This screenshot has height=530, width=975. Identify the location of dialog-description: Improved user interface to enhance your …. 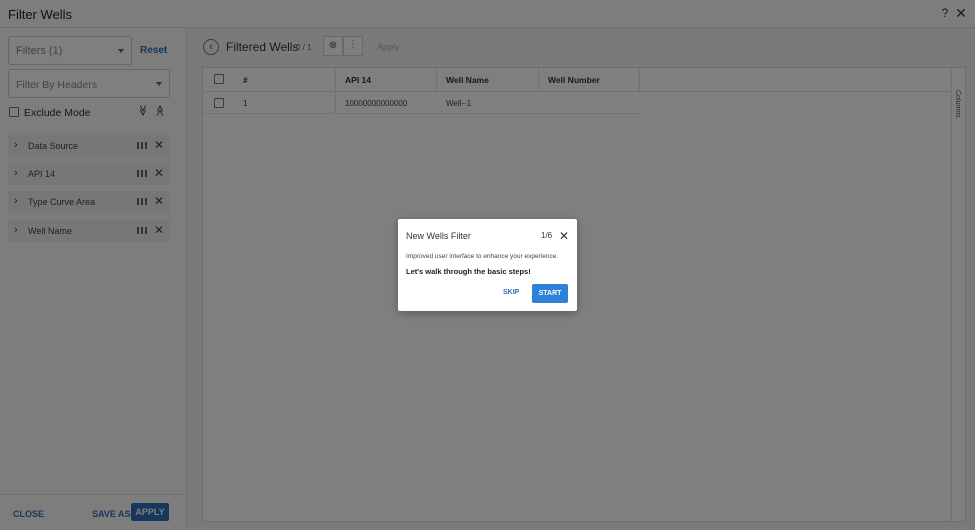
(482, 256).